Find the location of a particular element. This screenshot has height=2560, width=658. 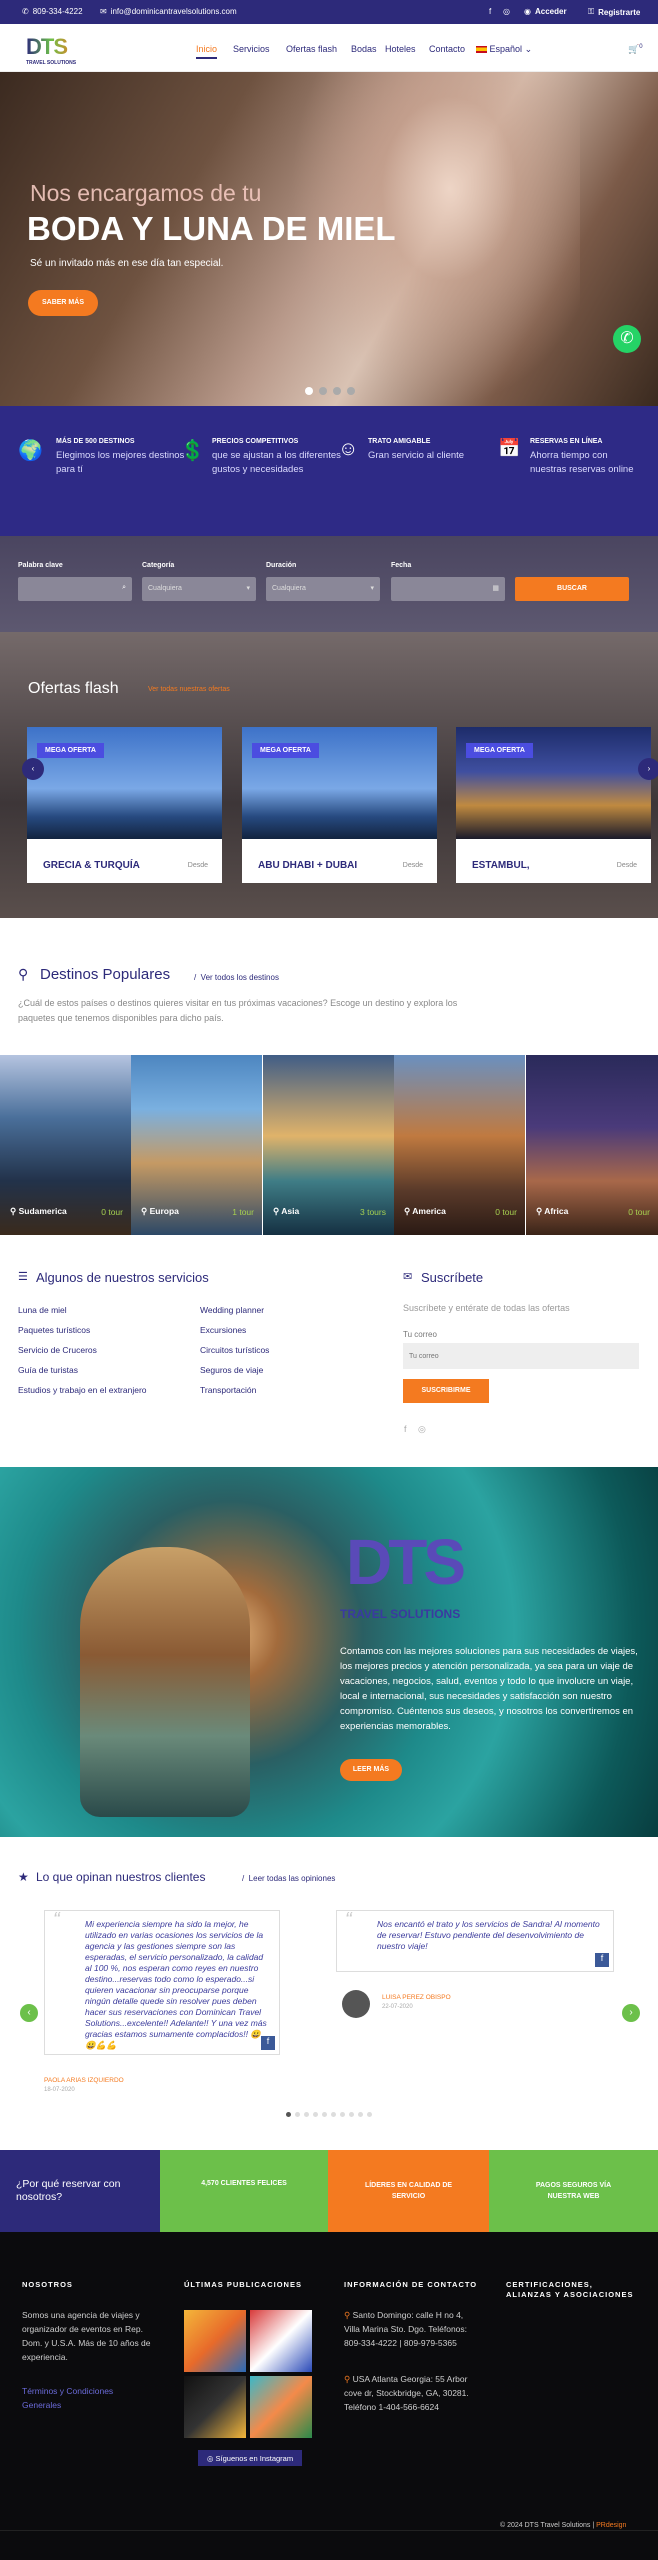

footer-copyright: © 2024 DTS Travel Solutions | PRdesign is located at coordinates (563, 2525).